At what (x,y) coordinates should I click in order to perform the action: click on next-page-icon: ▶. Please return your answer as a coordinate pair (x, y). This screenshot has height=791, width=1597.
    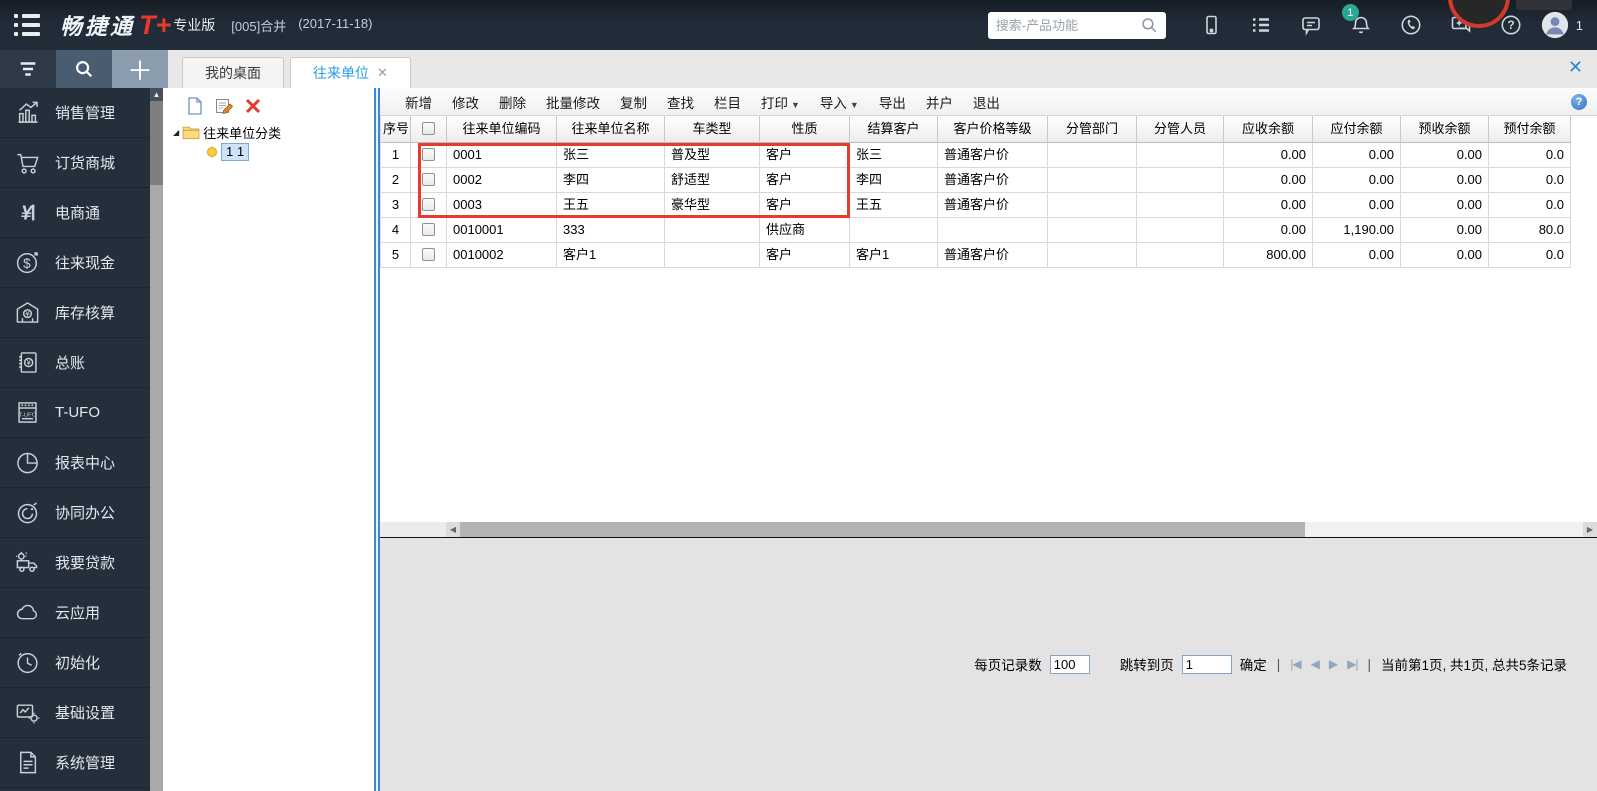
    Looking at the image, I should click on (1333, 664).